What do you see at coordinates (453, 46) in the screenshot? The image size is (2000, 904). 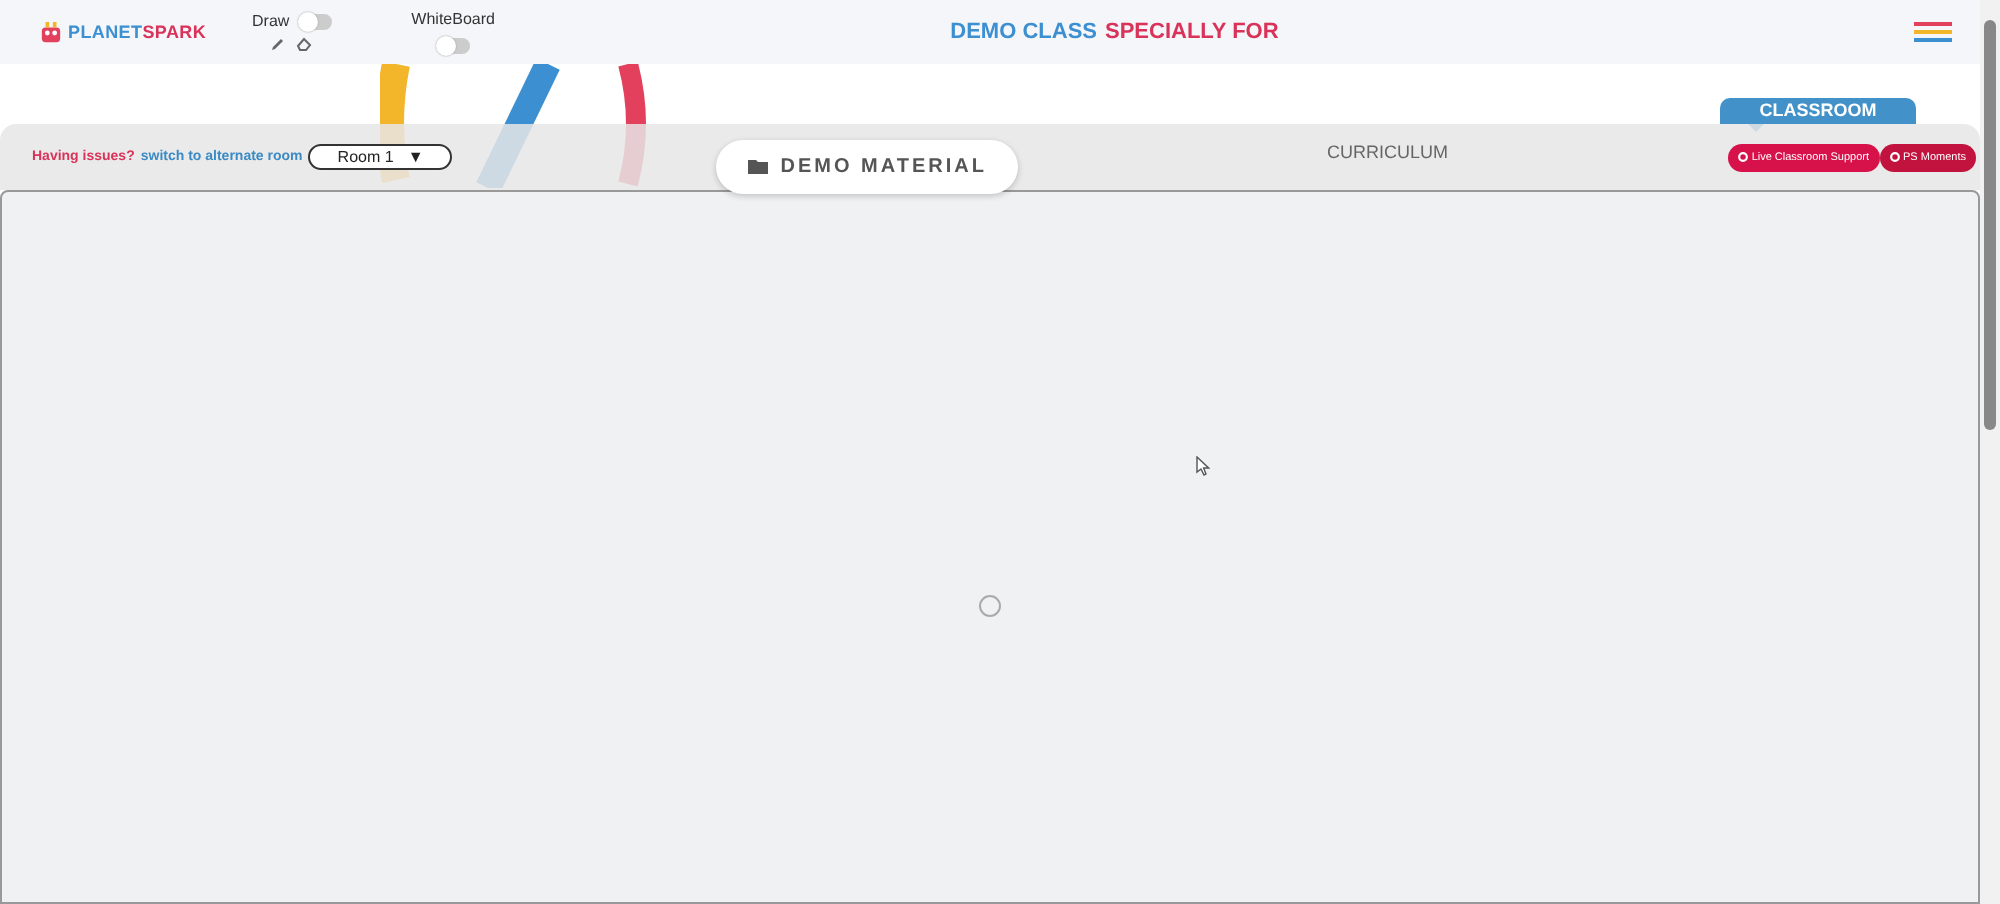 I see `whiteboard-toggle` at bounding box center [453, 46].